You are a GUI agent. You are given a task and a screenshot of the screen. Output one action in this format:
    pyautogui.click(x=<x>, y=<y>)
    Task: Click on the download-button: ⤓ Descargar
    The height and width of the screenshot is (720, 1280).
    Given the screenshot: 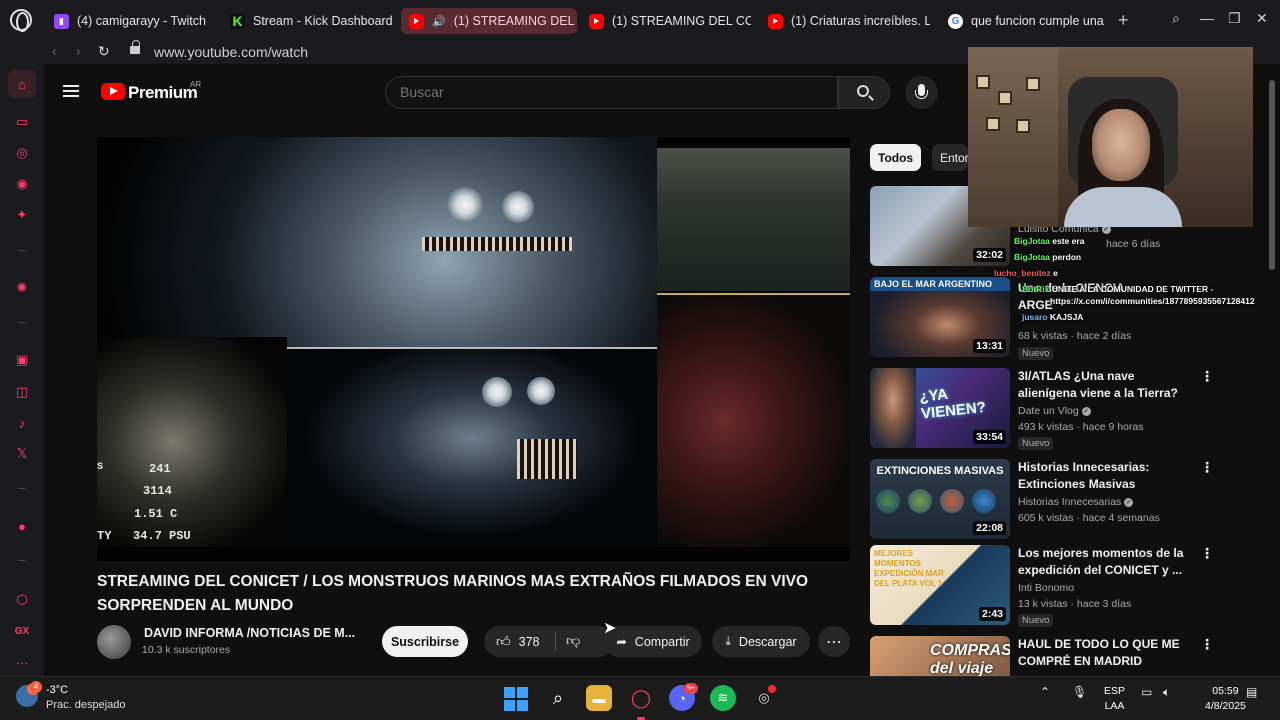 What is the action you would take?
    pyautogui.click(x=761, y=641)
    